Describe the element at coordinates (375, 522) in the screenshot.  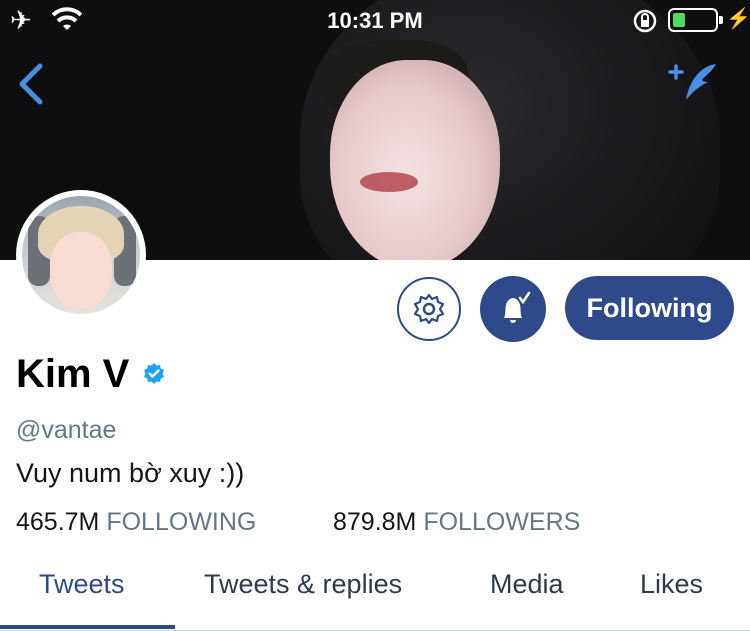
I see `followers-count: 879.8M` at that location.